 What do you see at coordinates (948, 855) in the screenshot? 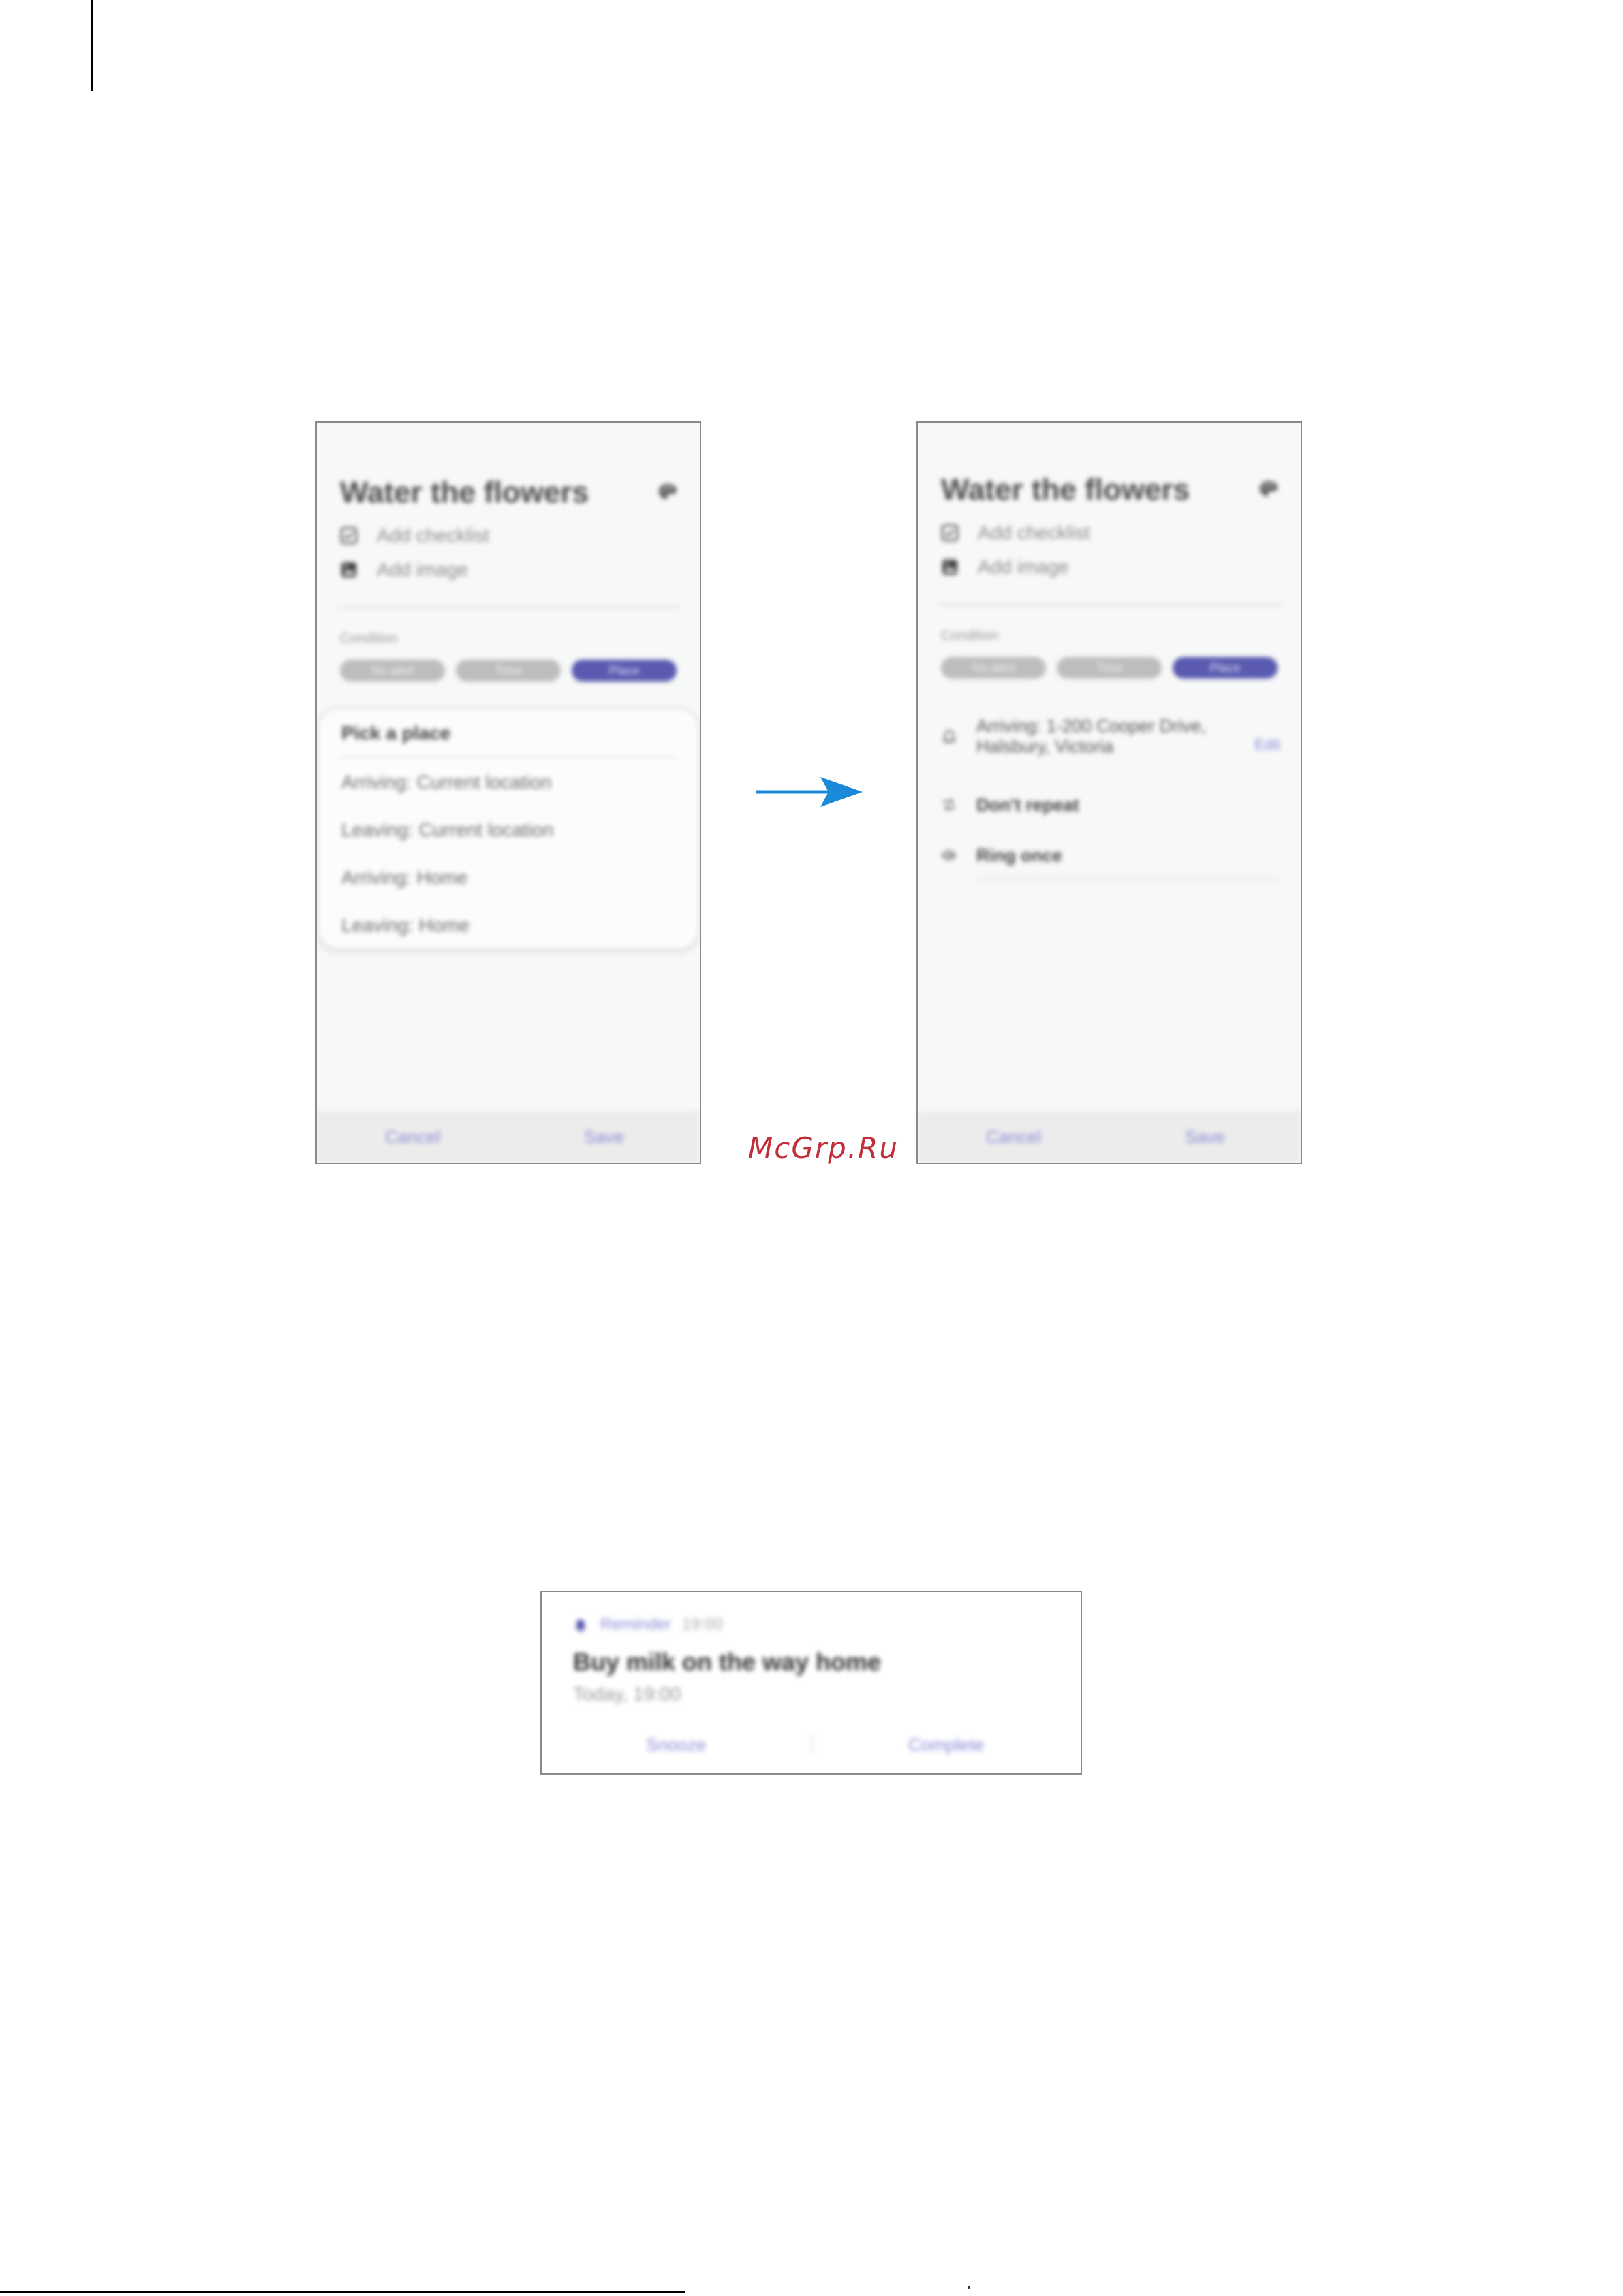
I see `speaker-icon` at bounding box center [948, 855].